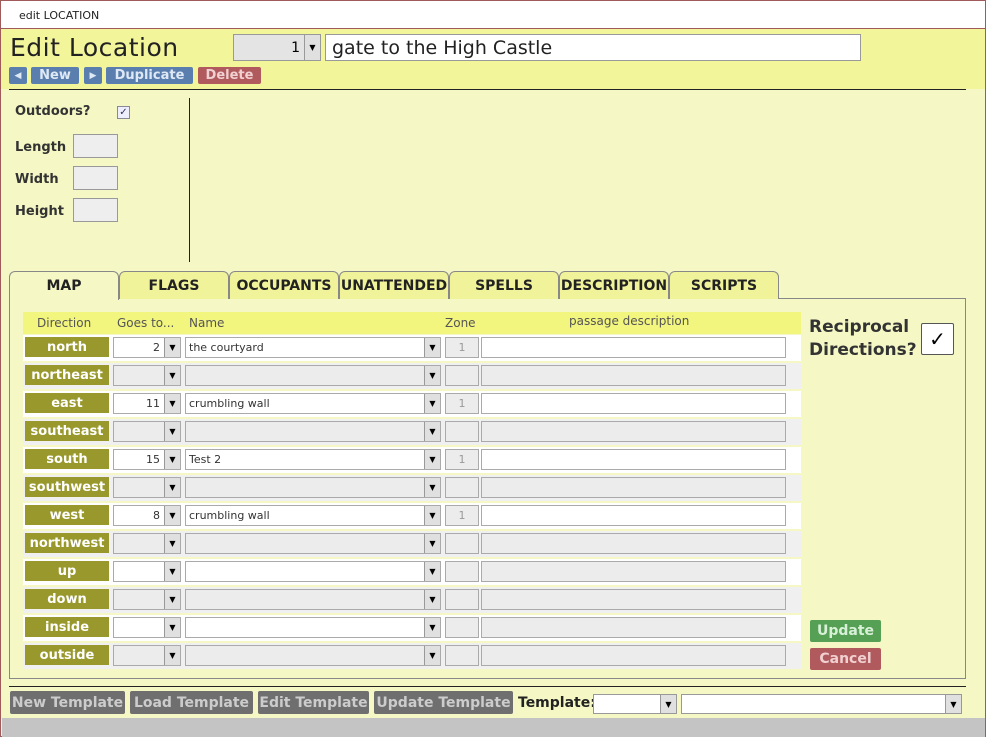  What do you see at coordinates (67, 627) in the screenshot?
I see `direction-button: inside` at bounding box center [67, 627].